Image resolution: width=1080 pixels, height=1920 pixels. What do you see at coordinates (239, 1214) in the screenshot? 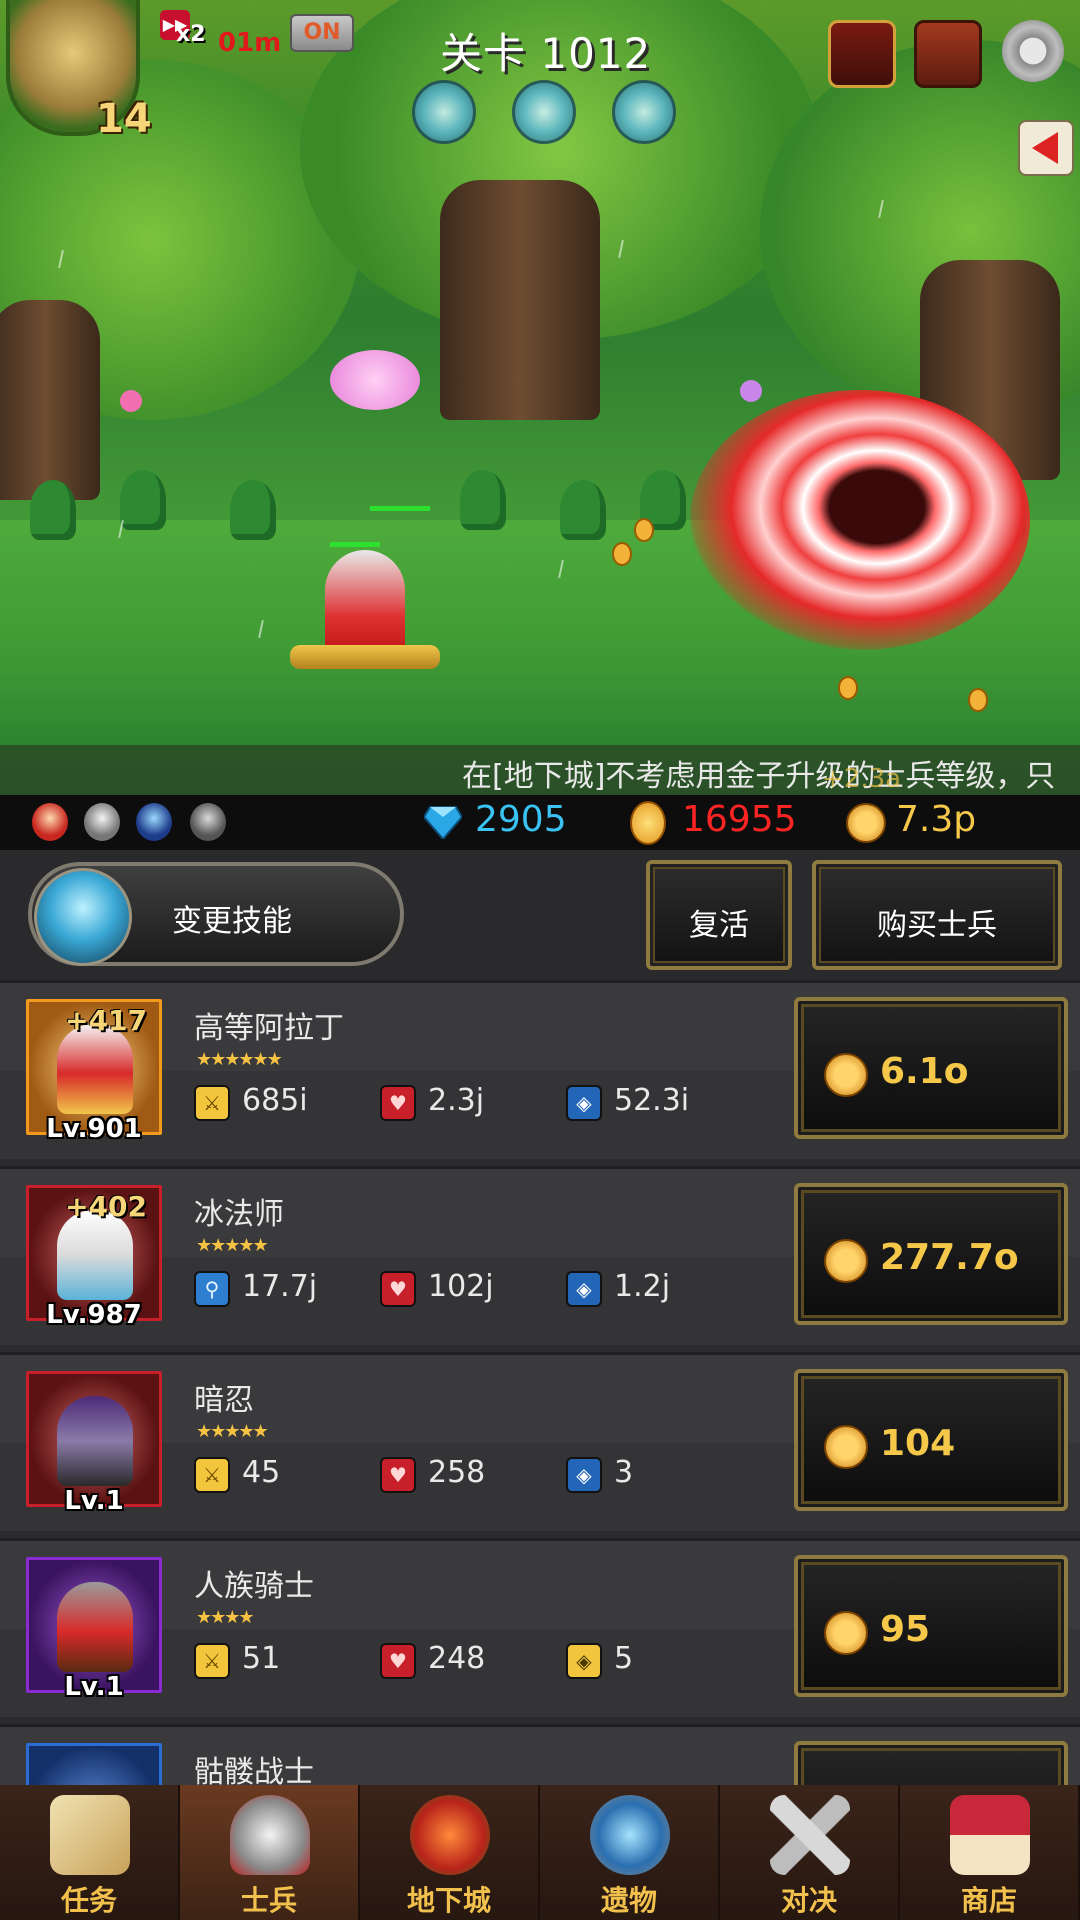
I see `soldier-name: 冰法师` at bounding box center [239, 1214].